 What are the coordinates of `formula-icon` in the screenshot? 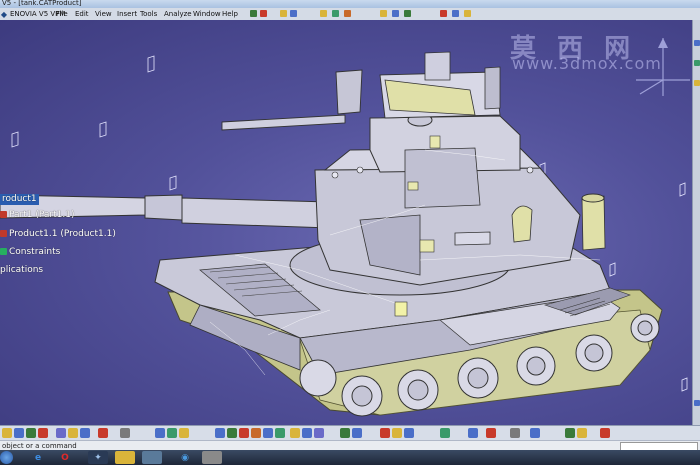 It's located at (125, 433).